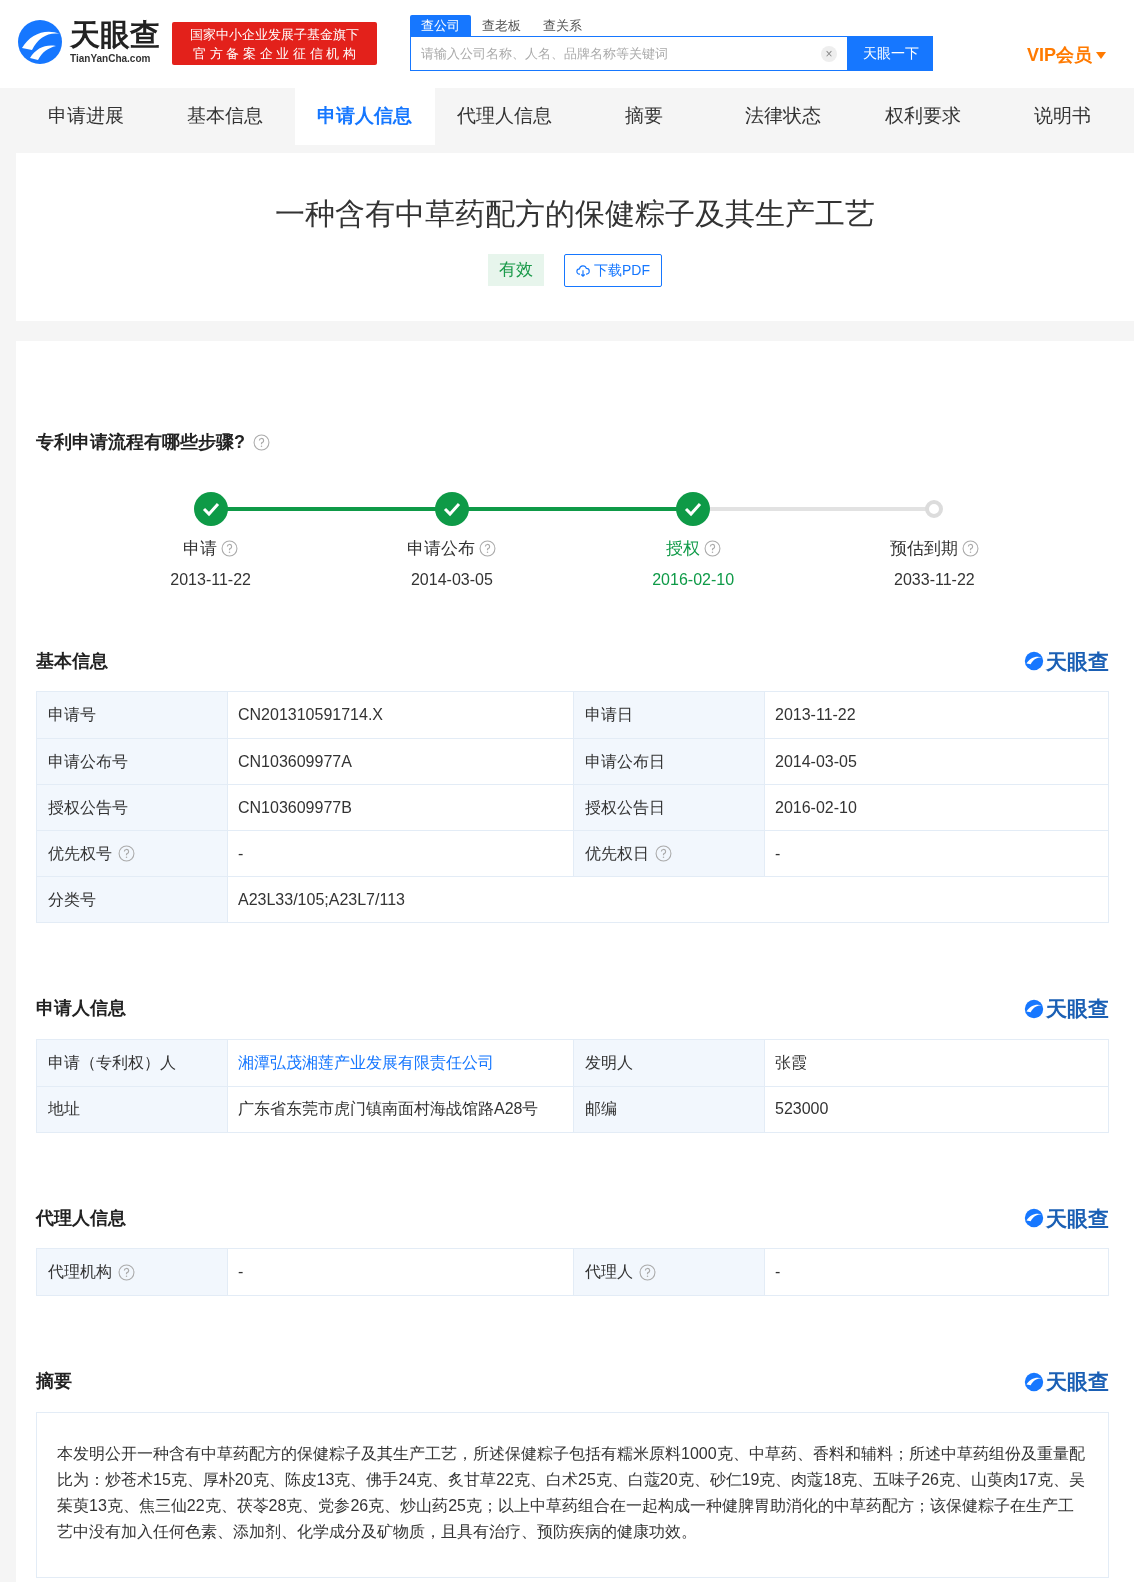 The image size is (1134, 1582). I want to click on field-label: 优先权号, so click(132, 853).